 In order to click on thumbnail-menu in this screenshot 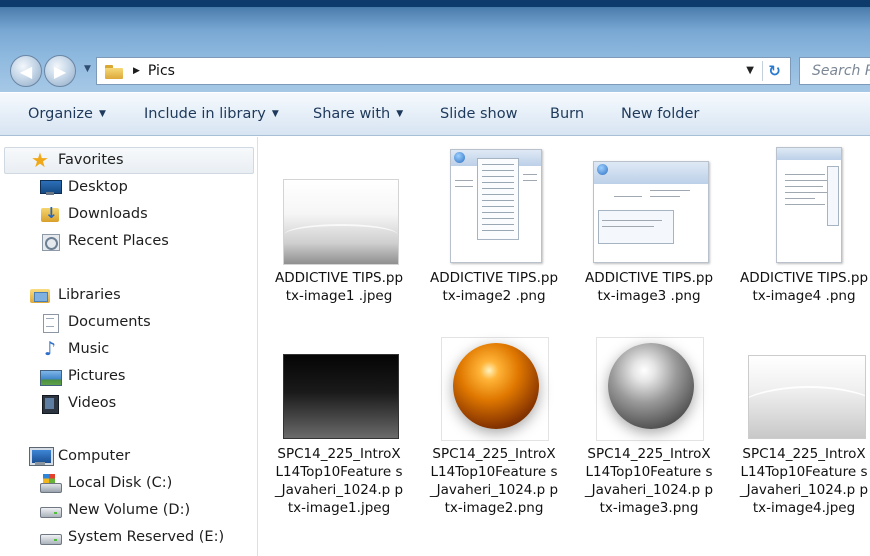, I will do `click(498, 199)`.